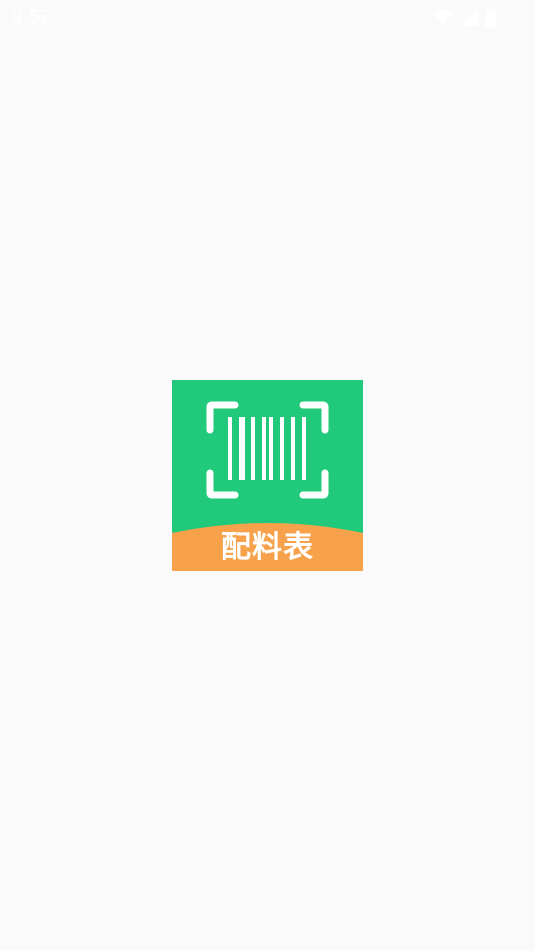 The width and height of the screenshot is (535, 951). I want to click on app-icon: 配料表, so click(267, 475).